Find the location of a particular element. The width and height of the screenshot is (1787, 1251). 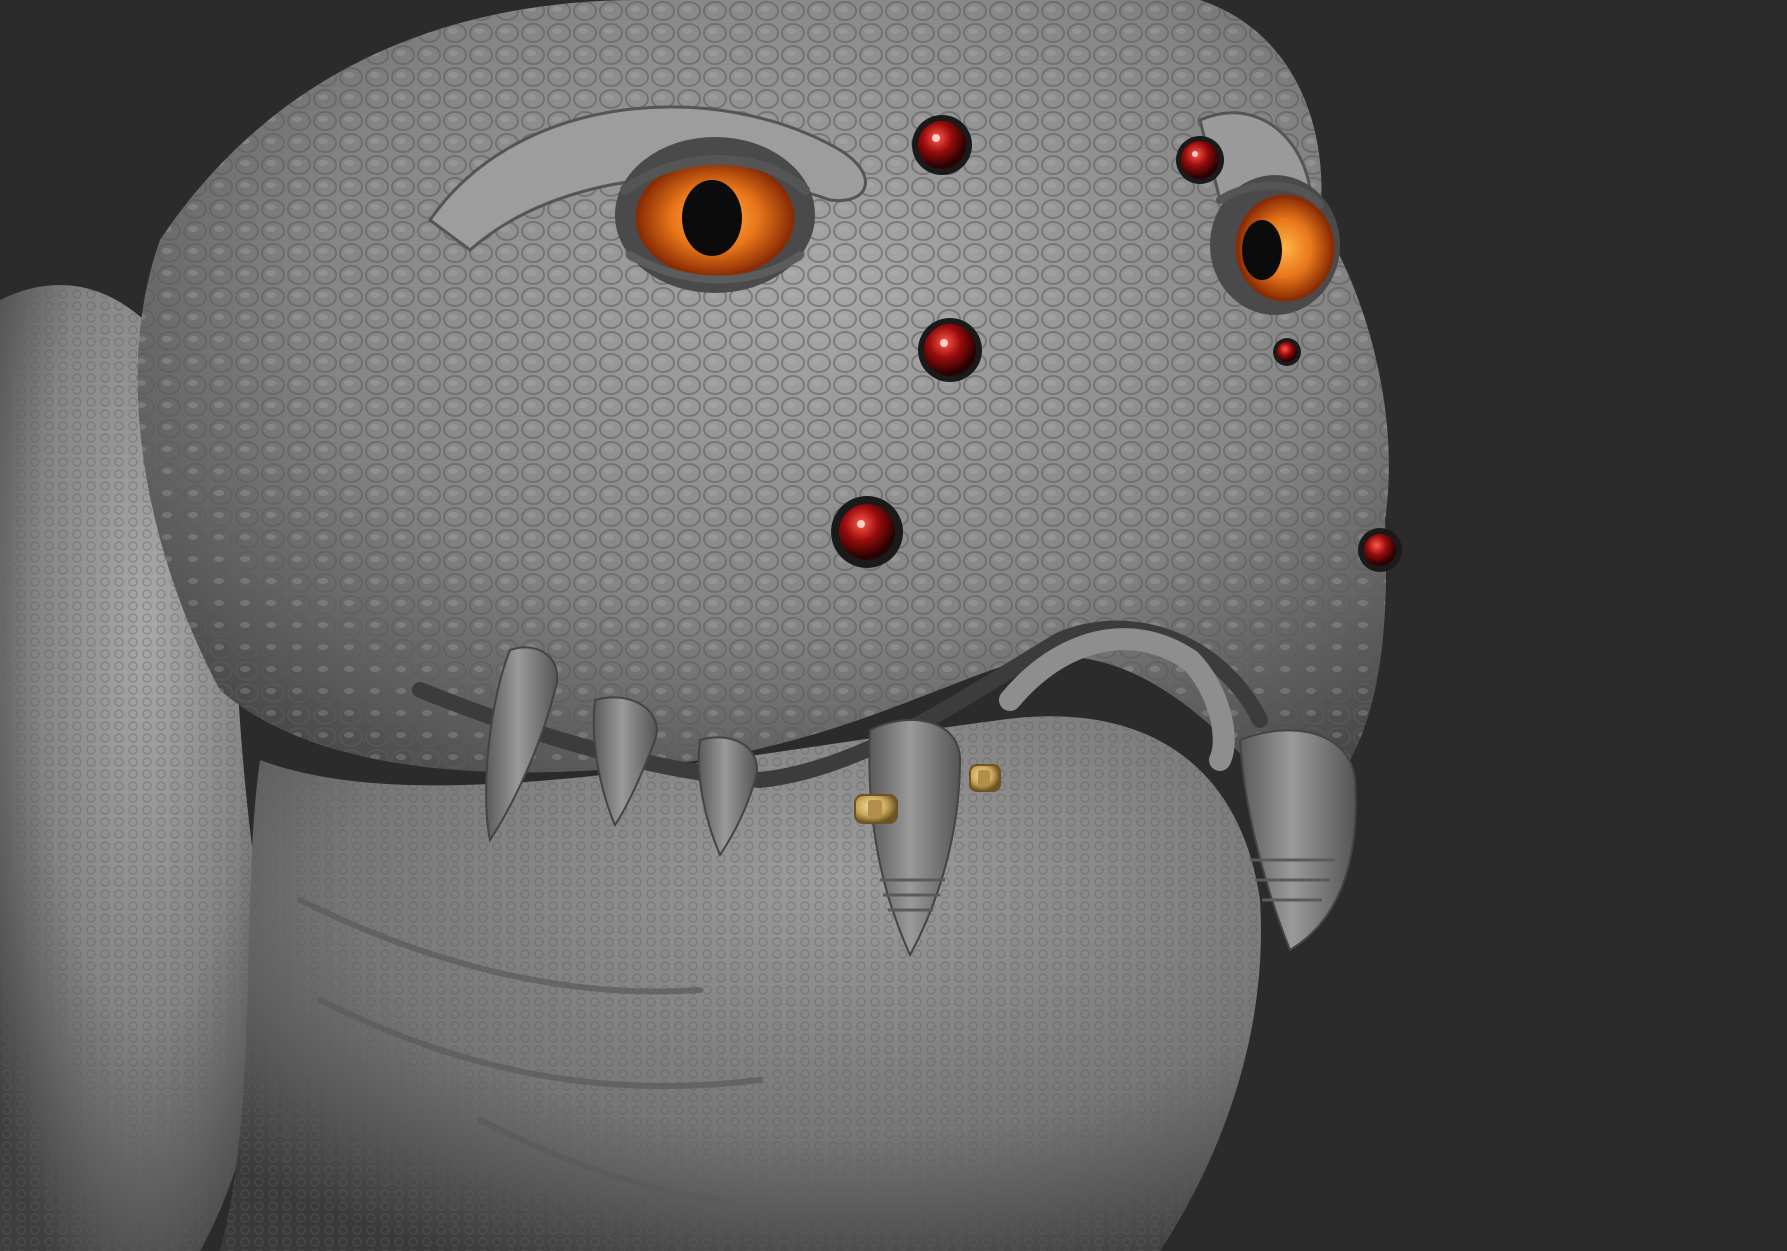

piercing-left is located at coordinates (876, 809).